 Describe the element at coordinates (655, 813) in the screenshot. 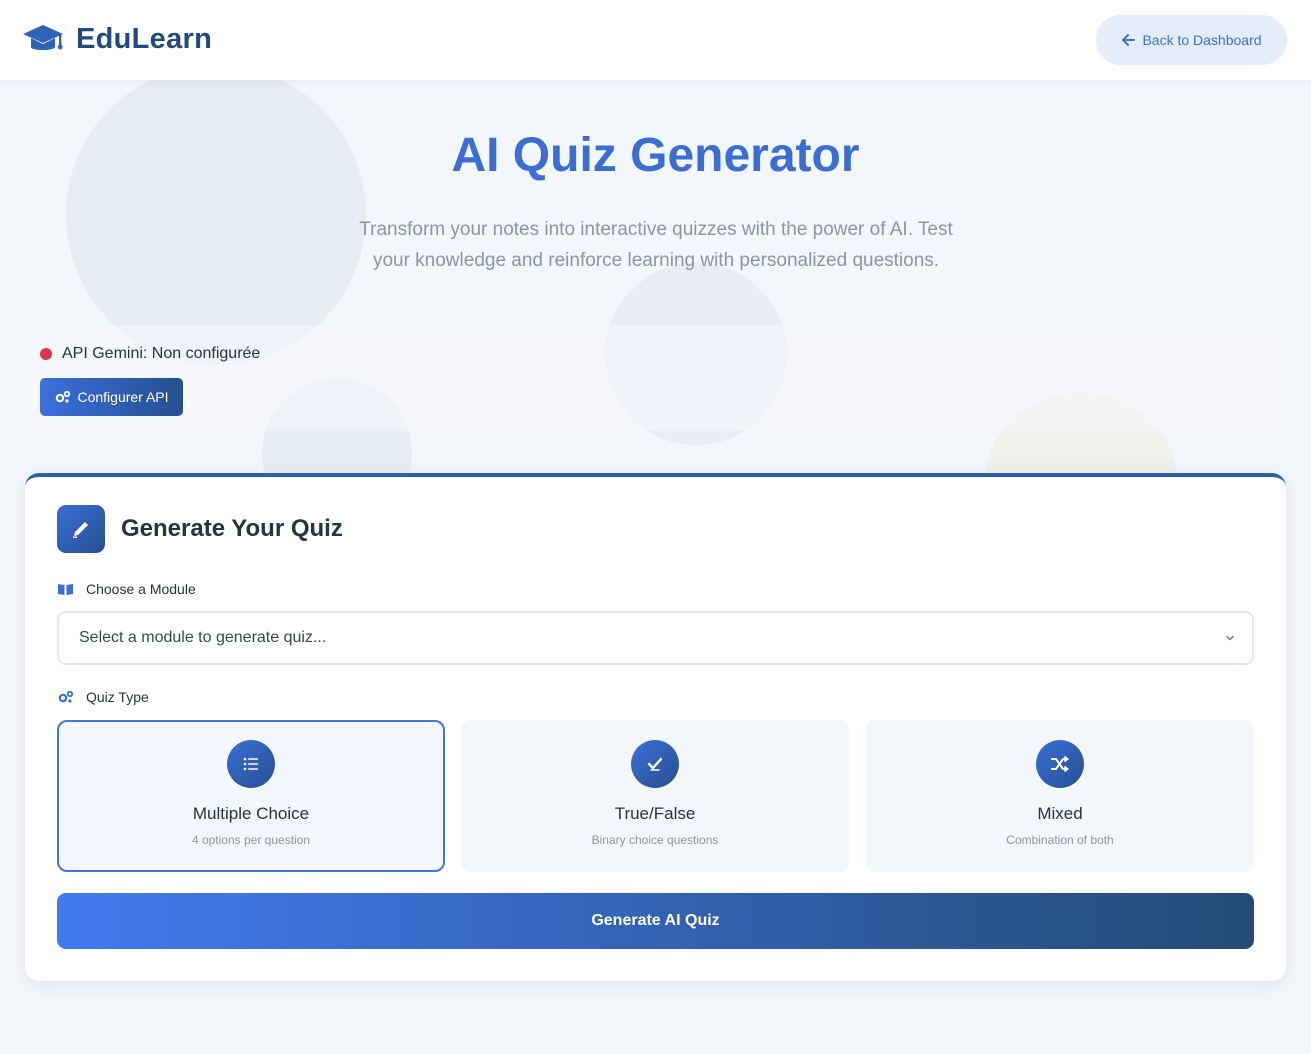

I see `quiz-type-title: True/False` at that location.